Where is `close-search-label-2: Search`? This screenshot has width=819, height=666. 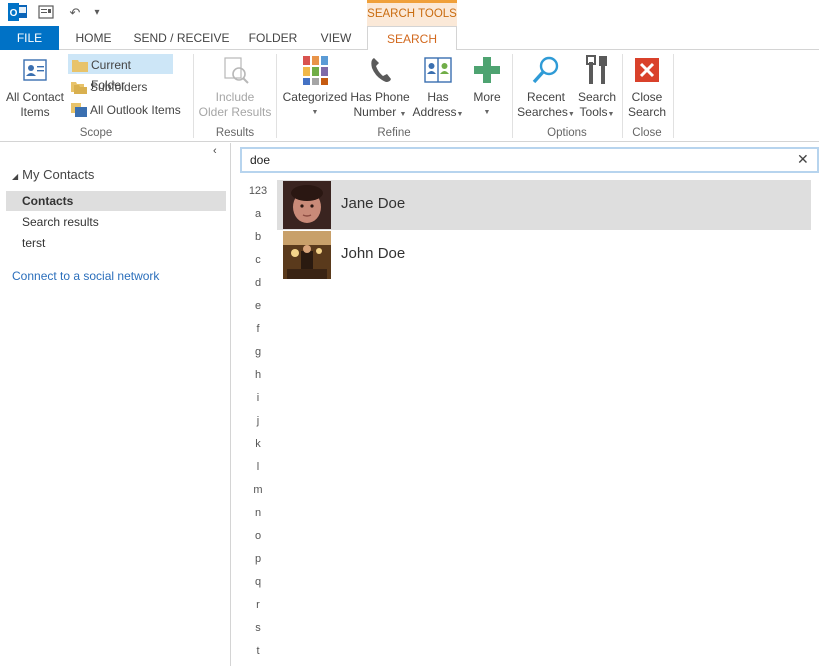 close-search-label-2: Search is located at coordinates (647, 112).